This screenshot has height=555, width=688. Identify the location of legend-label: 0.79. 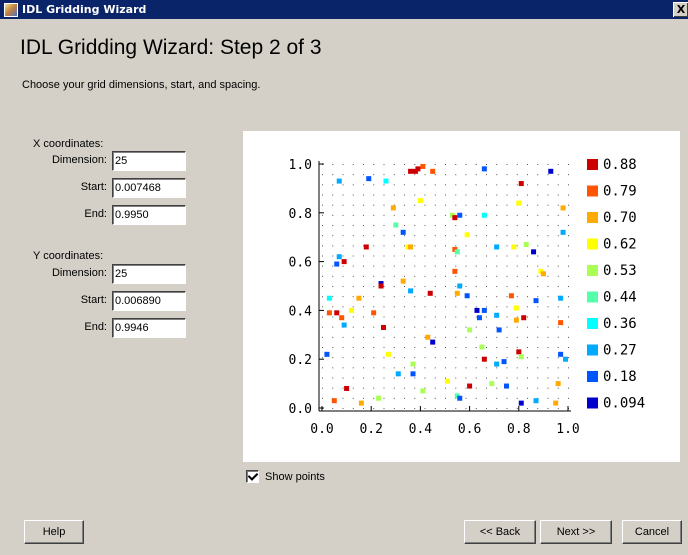
(620, 192).